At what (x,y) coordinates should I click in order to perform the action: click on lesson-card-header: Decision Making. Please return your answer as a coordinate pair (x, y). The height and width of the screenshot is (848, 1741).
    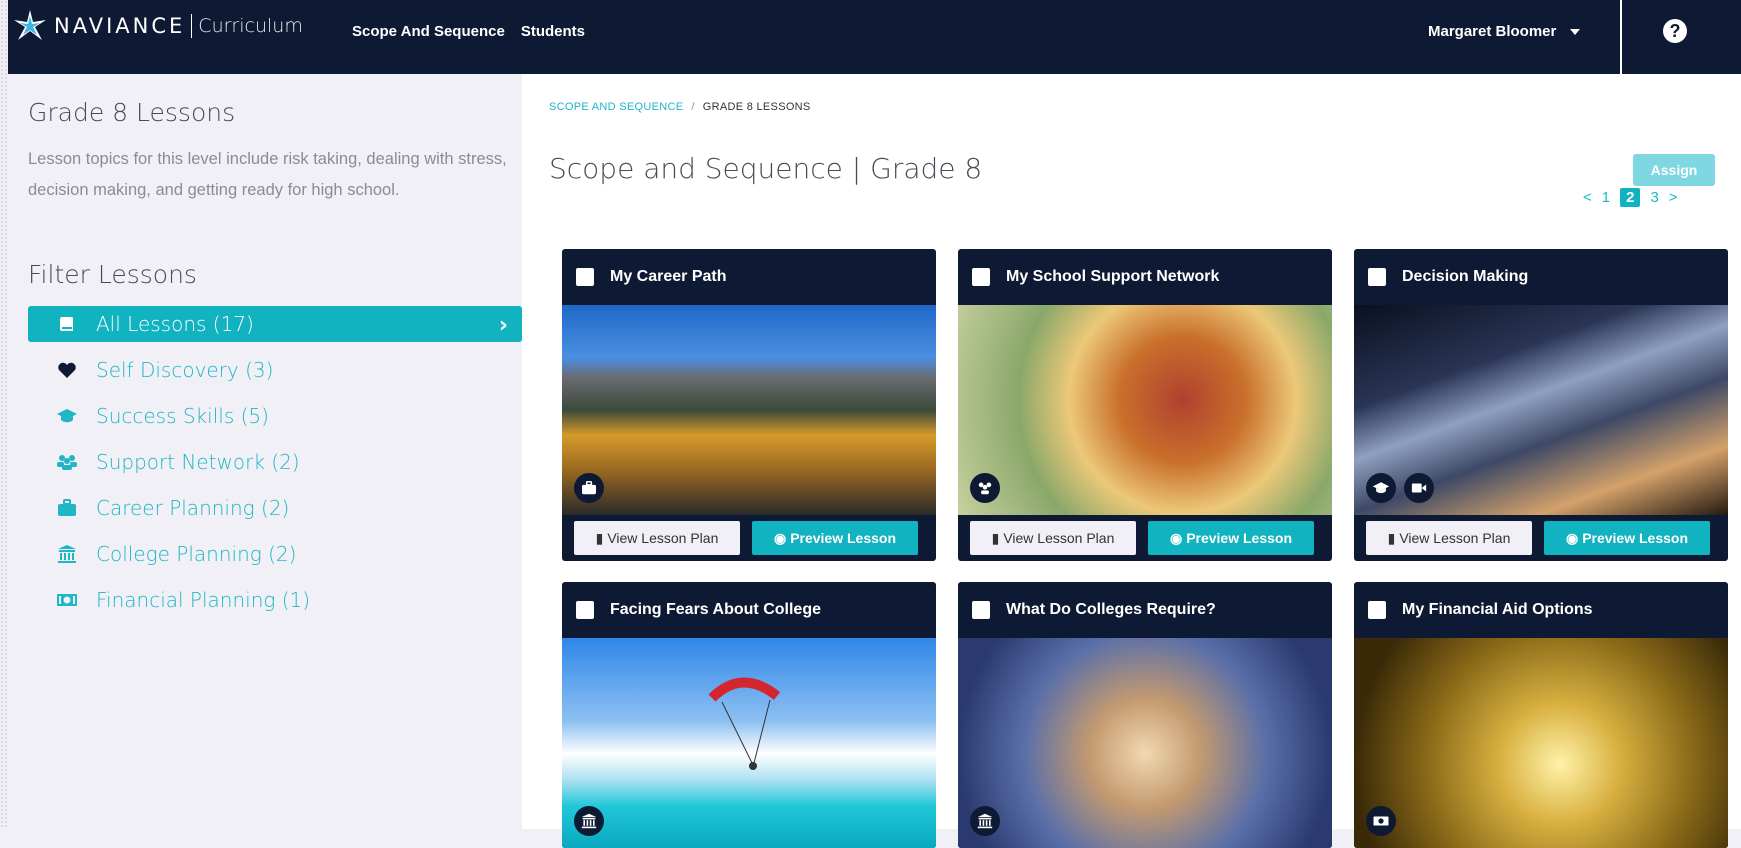
    Looking at the image, I should click on (1541, 277).